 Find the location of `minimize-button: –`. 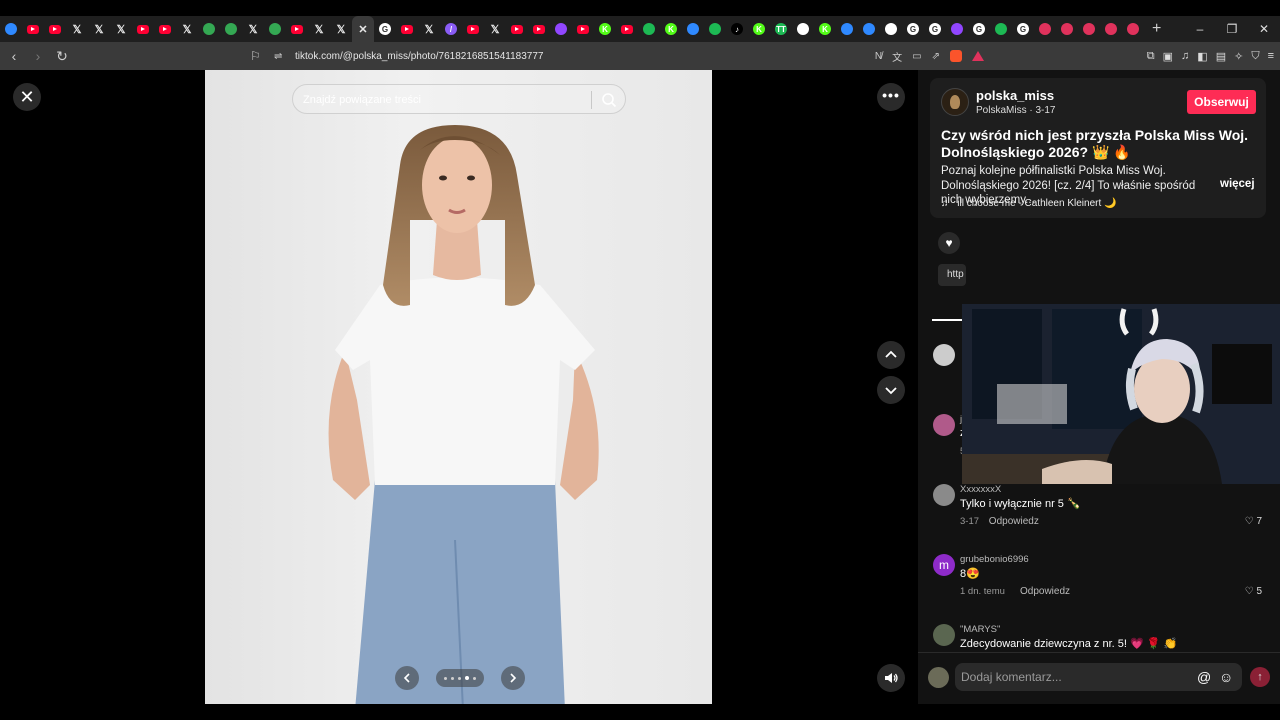

minimize-button: – is located at coordinates (1200, 29).